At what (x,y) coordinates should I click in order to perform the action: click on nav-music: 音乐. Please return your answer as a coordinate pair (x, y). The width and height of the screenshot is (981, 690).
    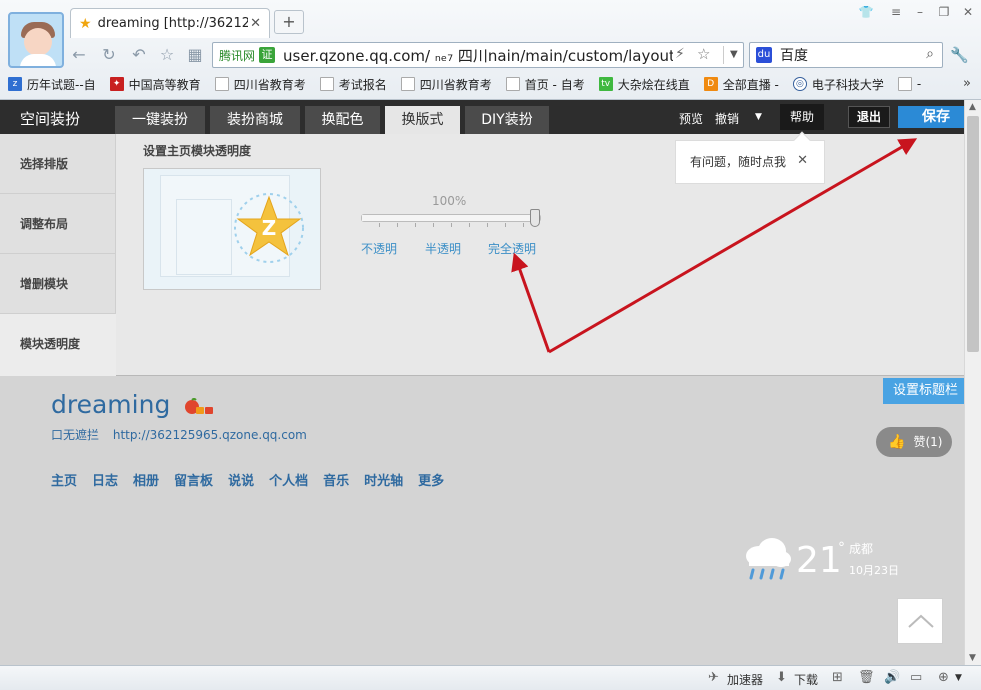
    Looking at the image, I should click on (336, 479).